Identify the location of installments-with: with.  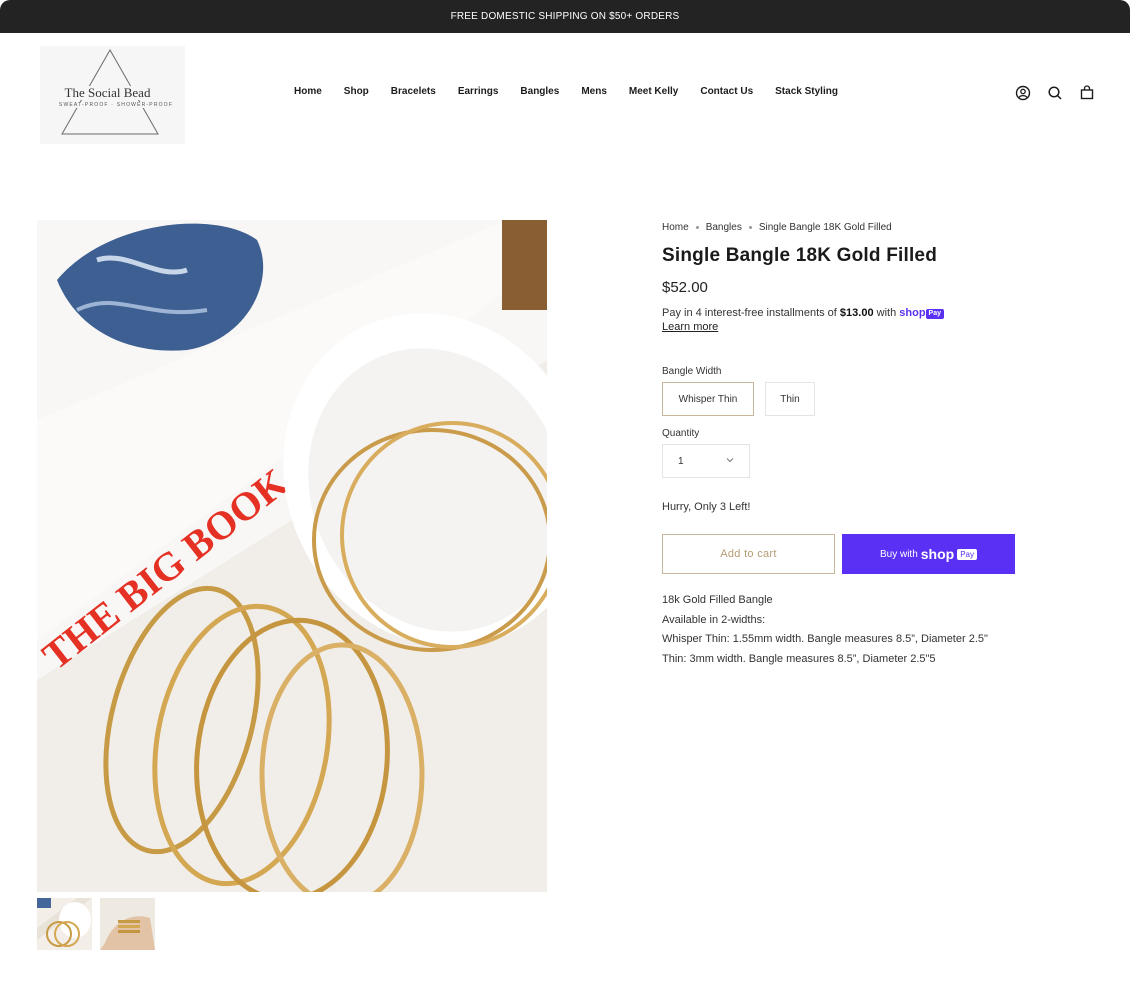
(886, 313).